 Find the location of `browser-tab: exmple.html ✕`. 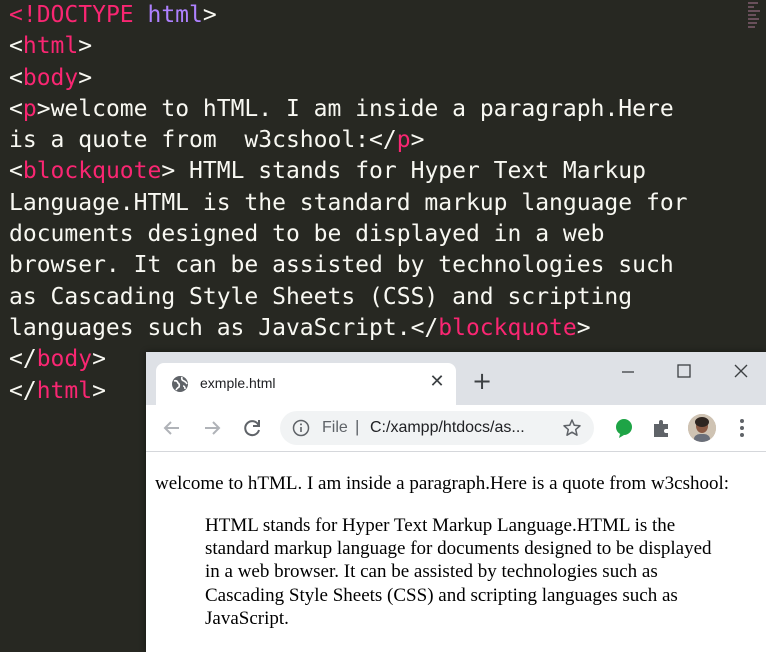

browser-tab: exmple.html ✕ is located at coordinates (306, 384).